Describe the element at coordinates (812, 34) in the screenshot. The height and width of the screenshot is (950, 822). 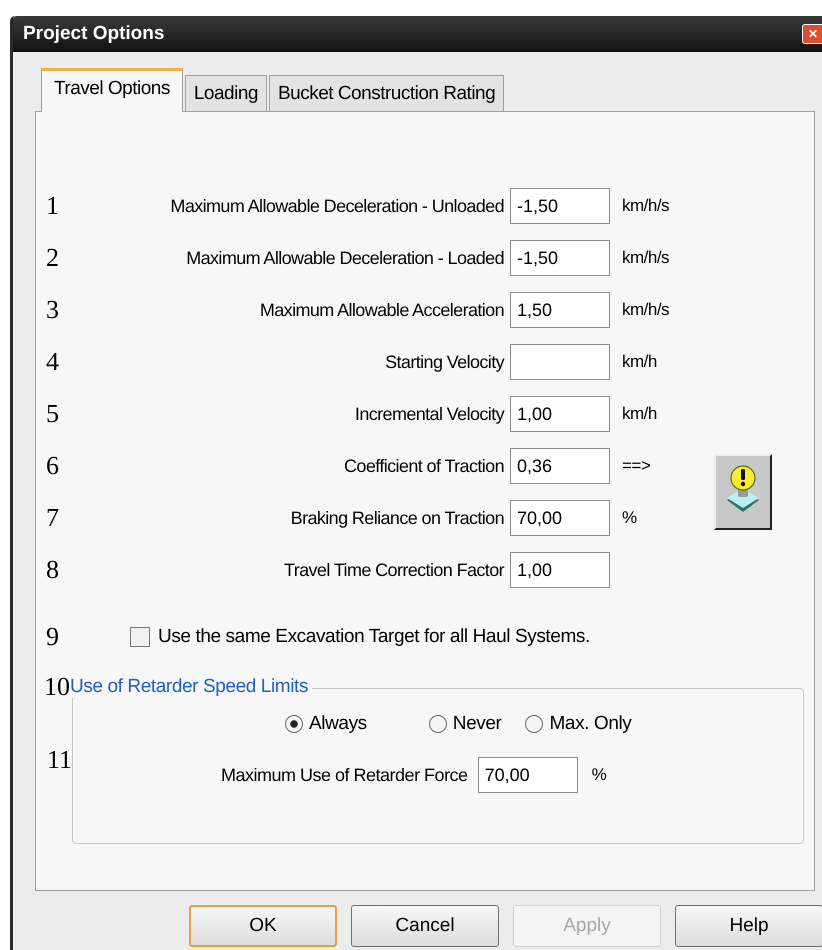
I see `close-button: ✕` at that location.